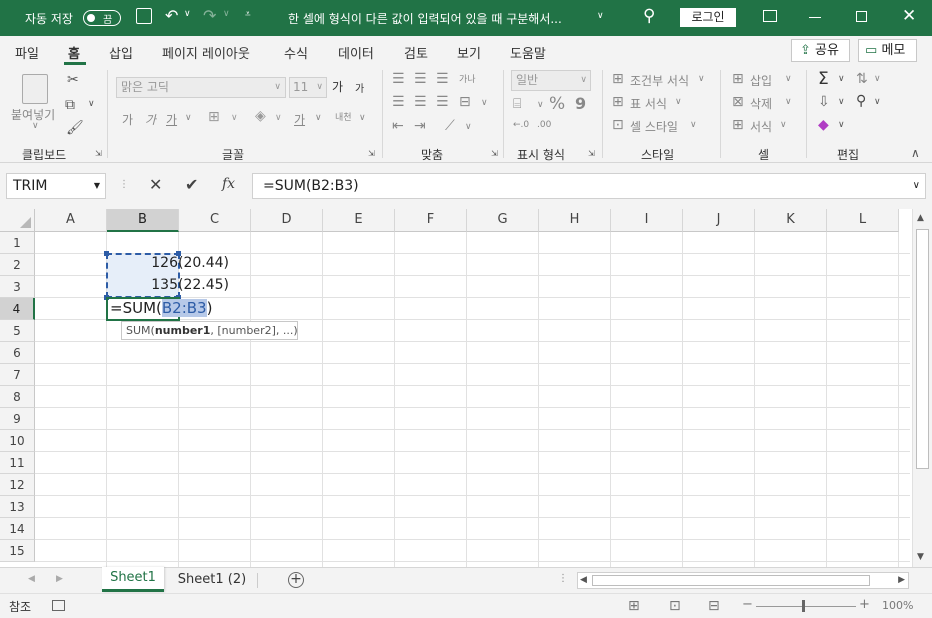 This screenshot has width=932, height=618. What do you see at coordinates (144, 16) in the screenshot?
I see `save-icon` at bounding box center [144, 16].